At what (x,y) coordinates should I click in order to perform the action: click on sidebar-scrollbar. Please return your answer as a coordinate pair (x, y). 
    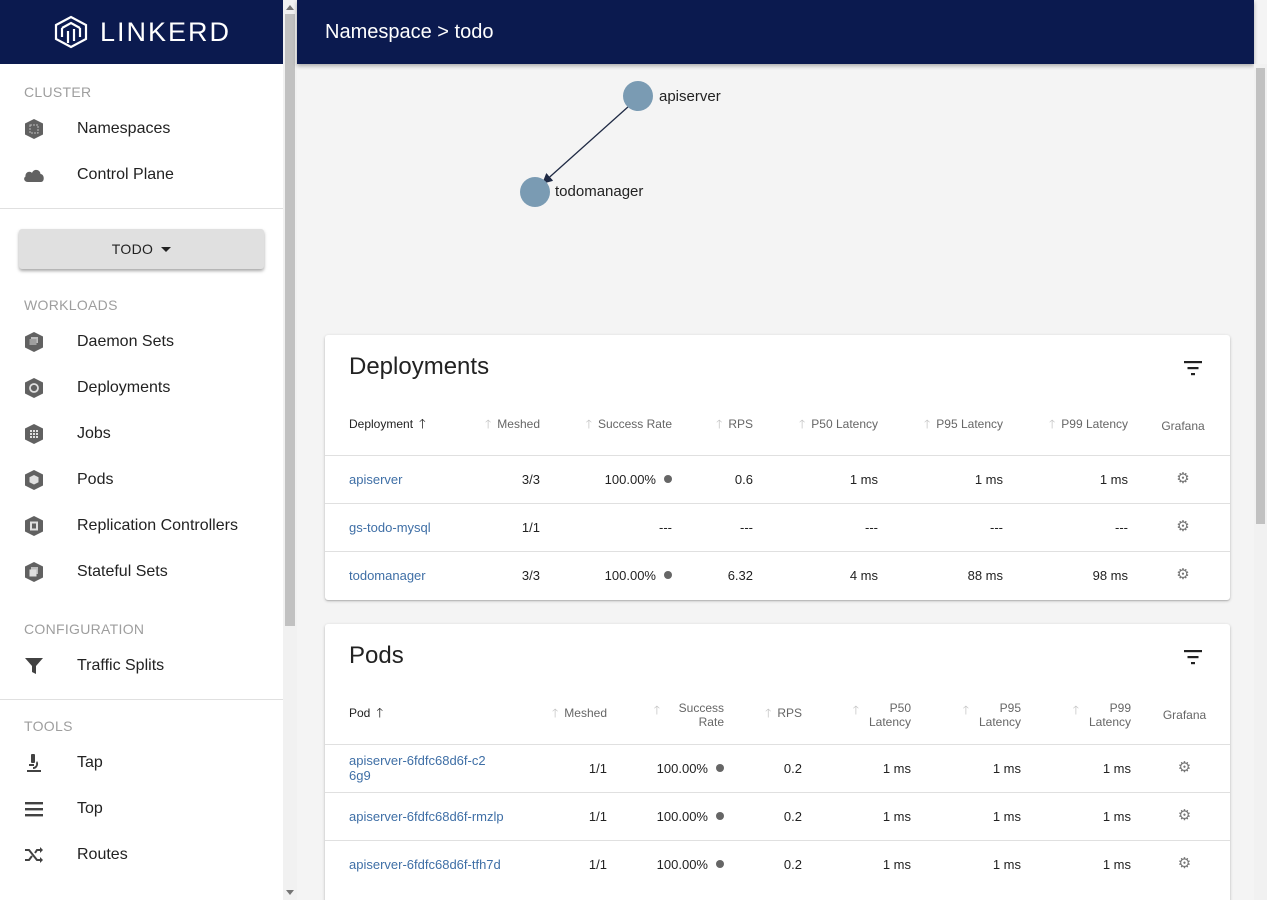
    Looking at the image, I should click on (290, 450).